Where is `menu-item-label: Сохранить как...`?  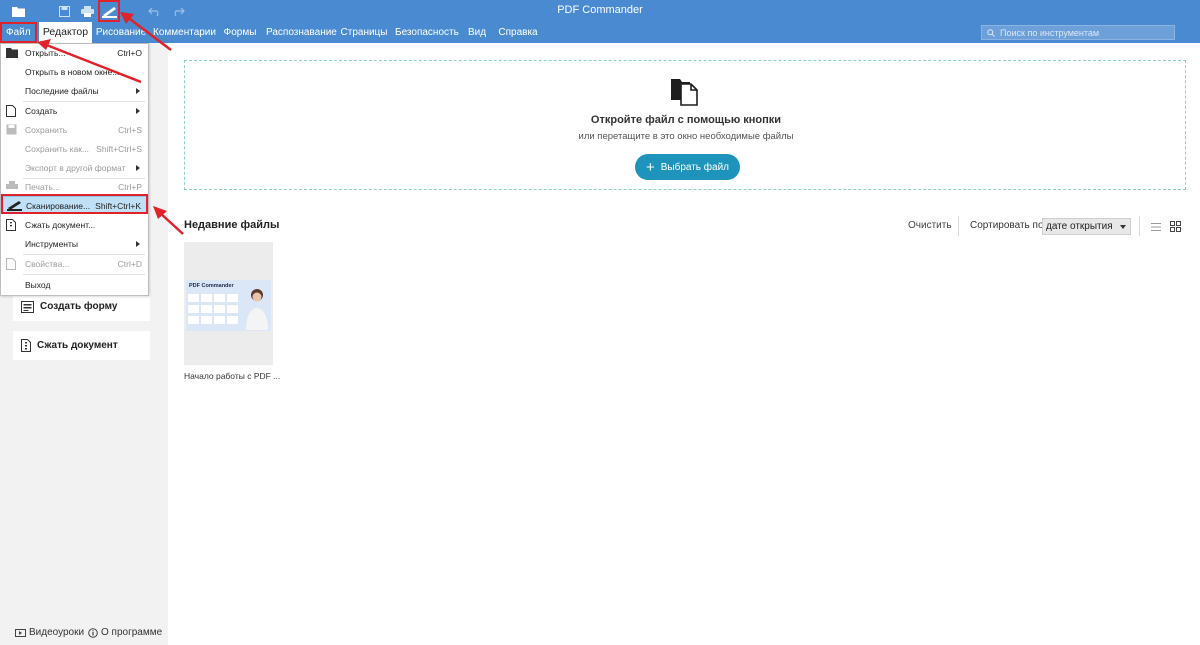
menu-item-label: Сохранить как... is located at coordinates (57, 149).